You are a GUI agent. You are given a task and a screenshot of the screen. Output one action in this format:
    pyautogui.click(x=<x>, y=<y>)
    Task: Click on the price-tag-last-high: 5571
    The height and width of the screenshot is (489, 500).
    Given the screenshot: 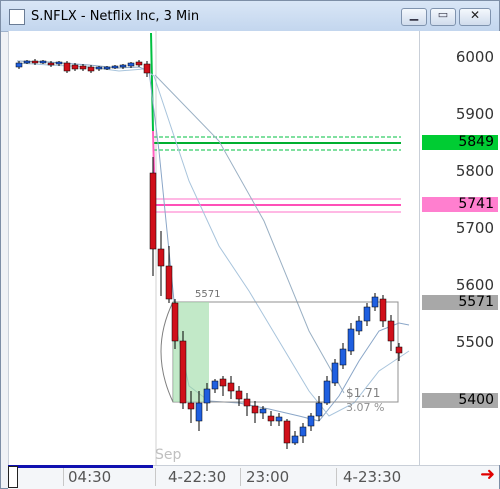 What is the action you would take?
    pyautogui.click(x=460, y=302)
    